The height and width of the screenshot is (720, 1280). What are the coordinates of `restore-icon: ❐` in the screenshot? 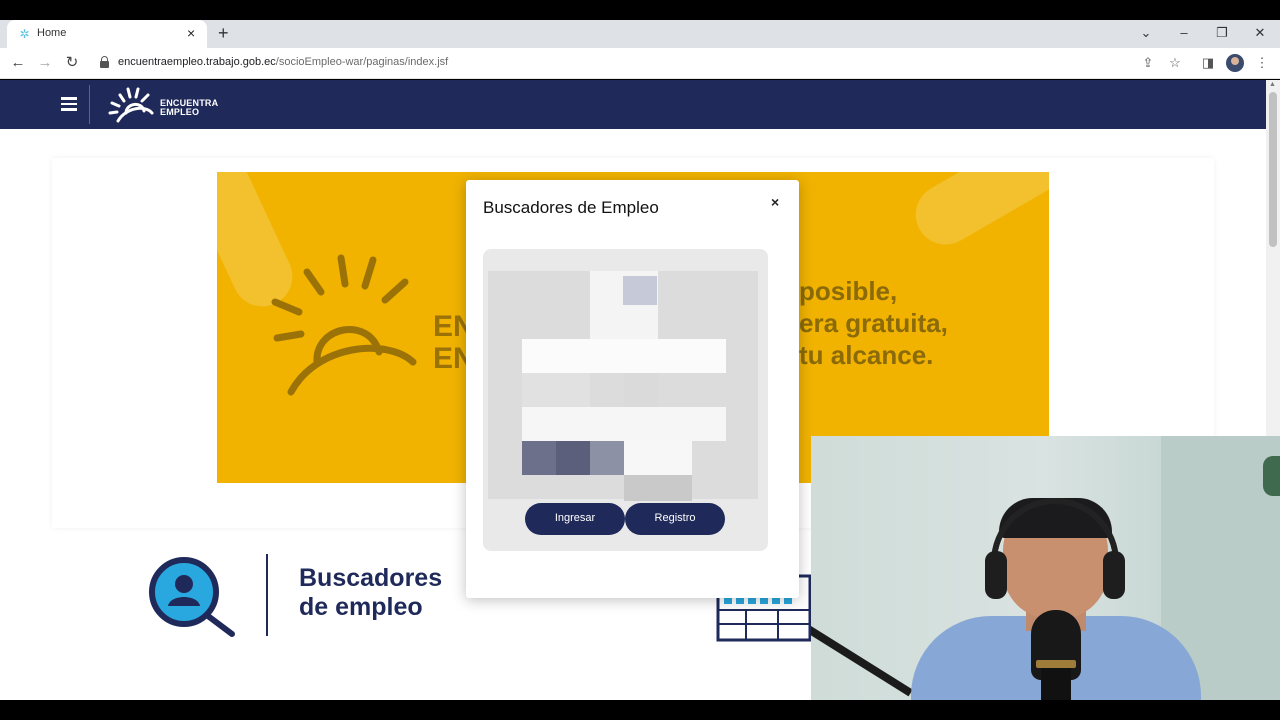 It's located at (1222, 33).